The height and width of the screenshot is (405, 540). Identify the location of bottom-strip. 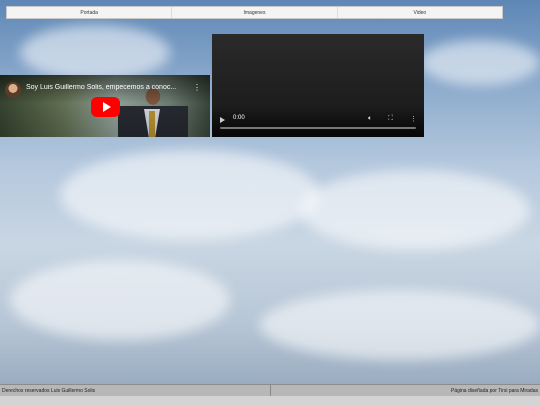
(270, 400).